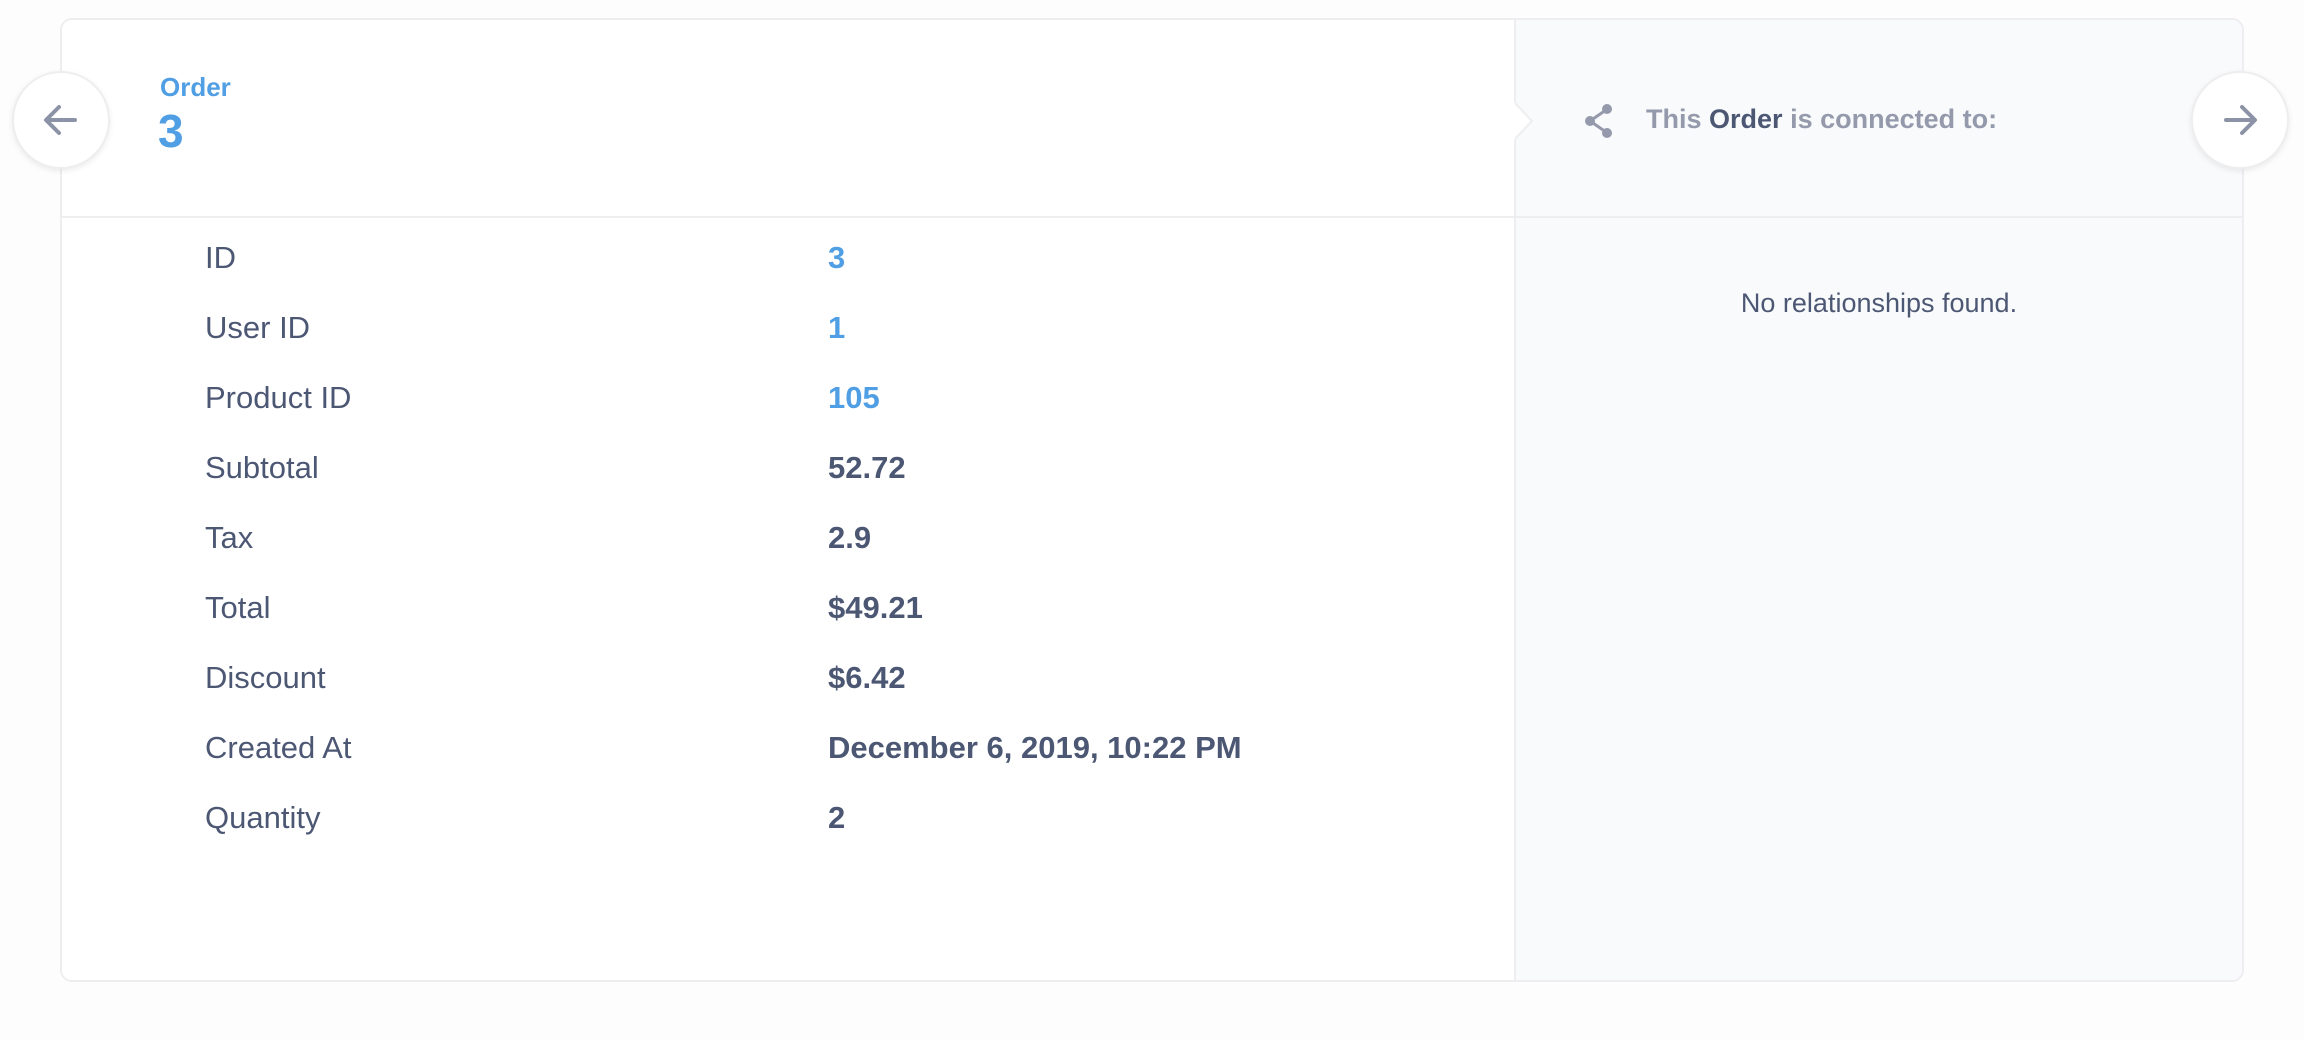 The height and width of the screenshot is (1040, 2304). What do you see at coordinates (850, 537) in the screenshot?
I see `field-value: 2.9` at bounding box center [850, 537].